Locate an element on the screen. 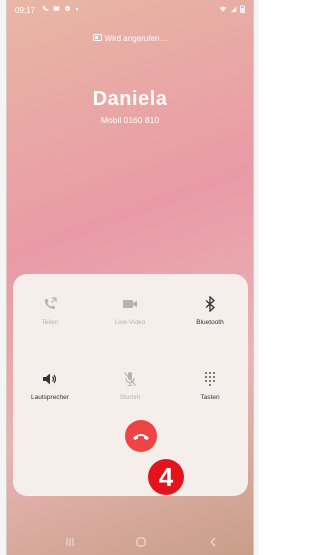  end-call-button is located at coordinates (141, 436).